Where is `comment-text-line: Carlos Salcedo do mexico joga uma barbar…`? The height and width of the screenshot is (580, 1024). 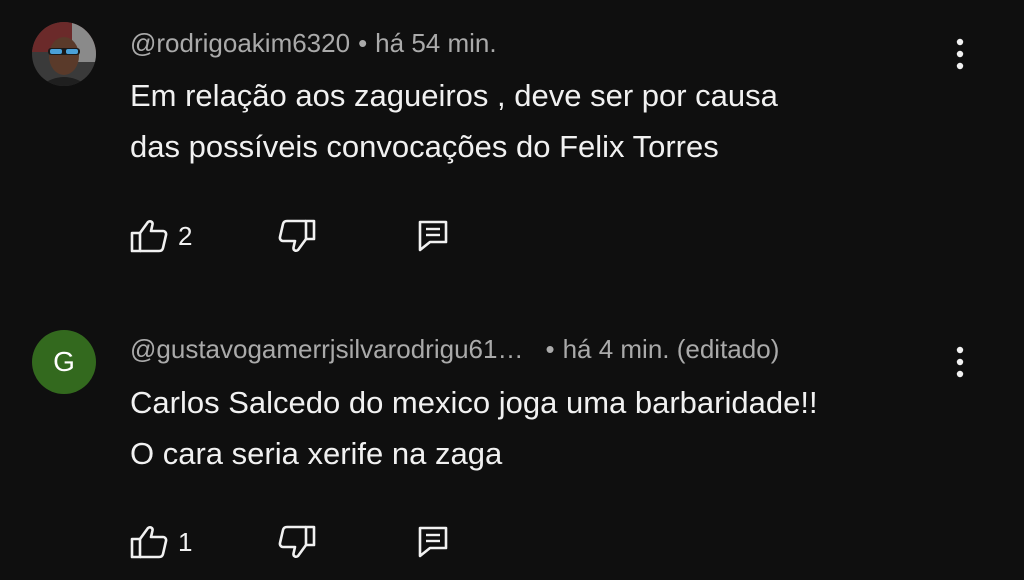
comment-text-line: Carlos Salcedo do mexico joga uma barbar… is located at coordinates (474, 402).